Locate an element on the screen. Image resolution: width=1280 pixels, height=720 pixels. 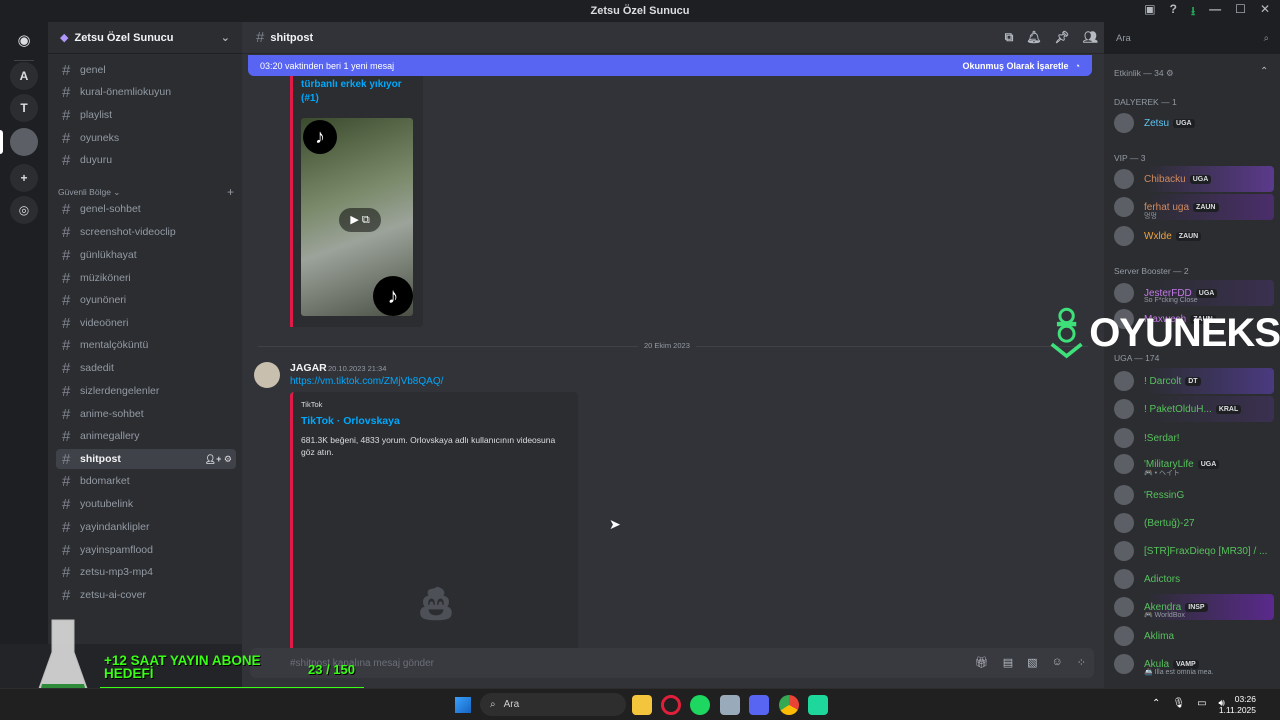
avatar is located at coordinates (267, 375).